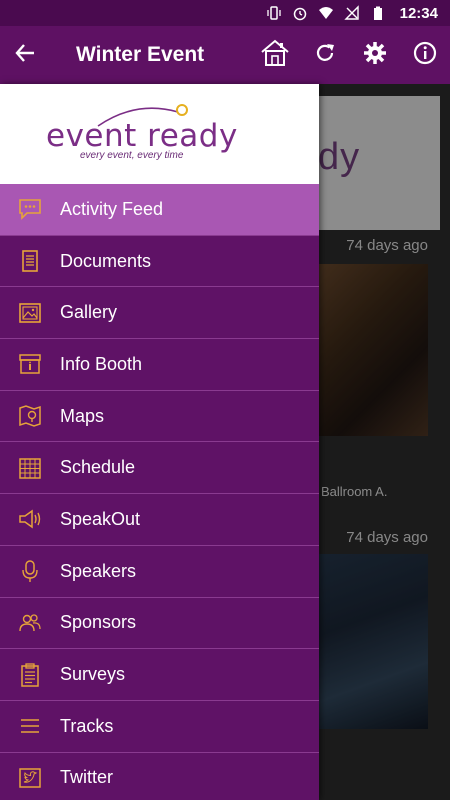 This screenshot has width=450, height=800. What do you see at coordinates (159, 727) in the screenshot?
I see `menu-item-tracks: Tracks` at bounding box center [159, 727].